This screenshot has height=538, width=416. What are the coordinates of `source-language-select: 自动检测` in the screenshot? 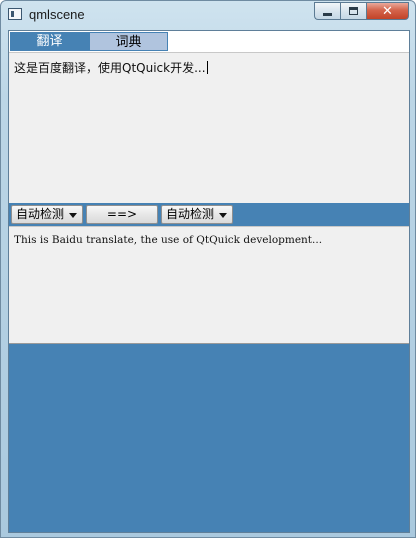 It's located at (47, 214).